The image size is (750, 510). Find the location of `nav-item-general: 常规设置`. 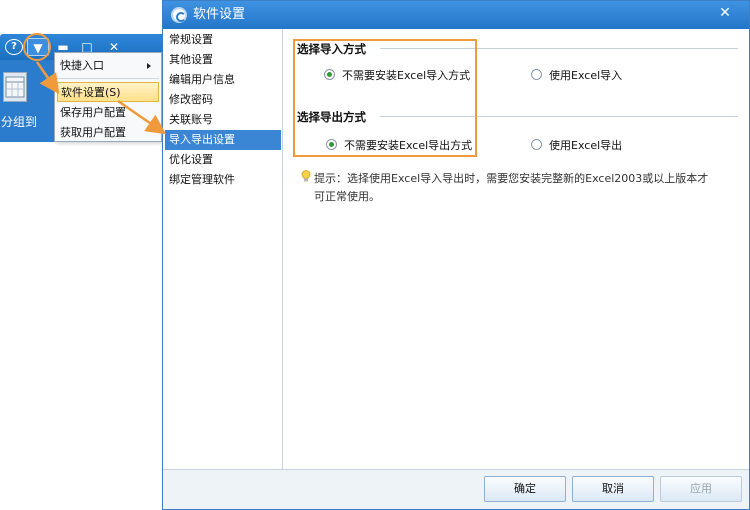

nav-item-general: 常规设置 is located at coordinates (223, 40).